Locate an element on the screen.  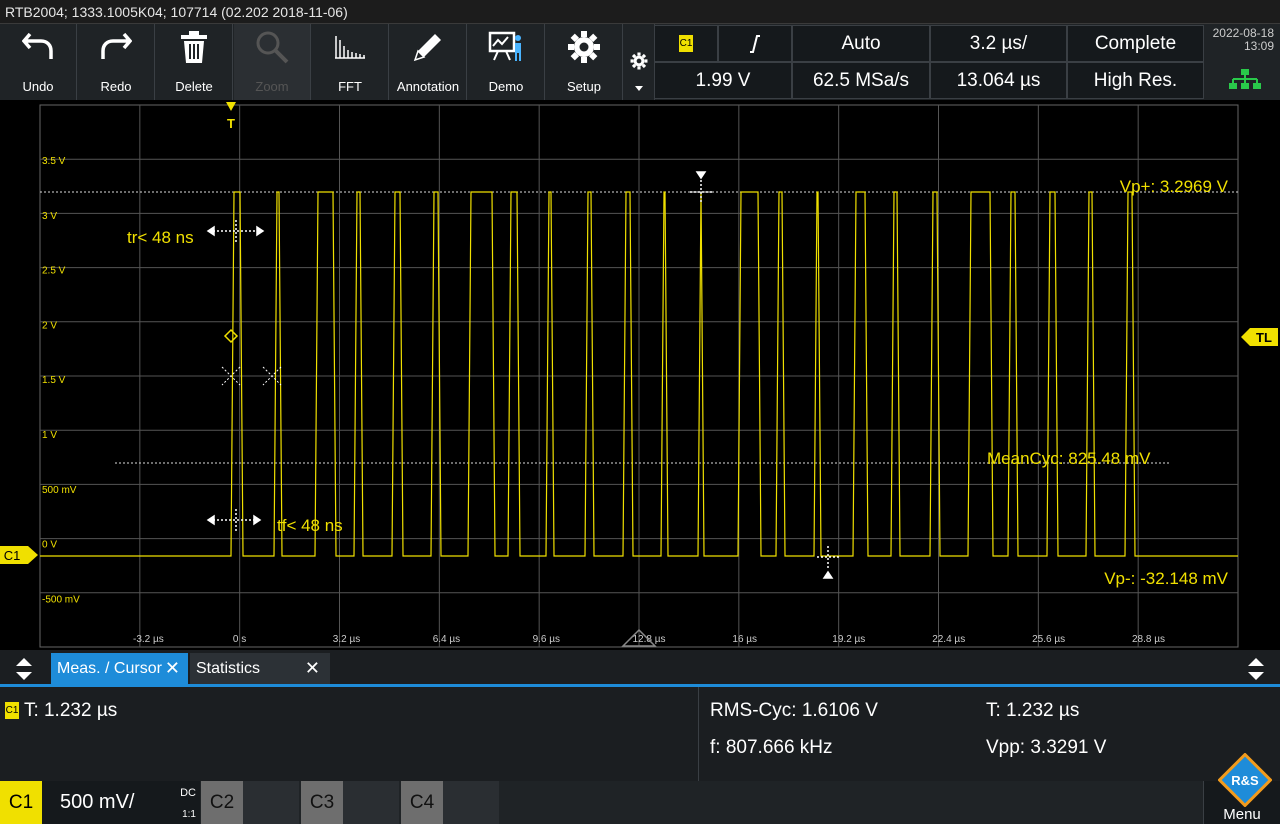
y-tick-label: 2 V is located at coordinates (49, 325).